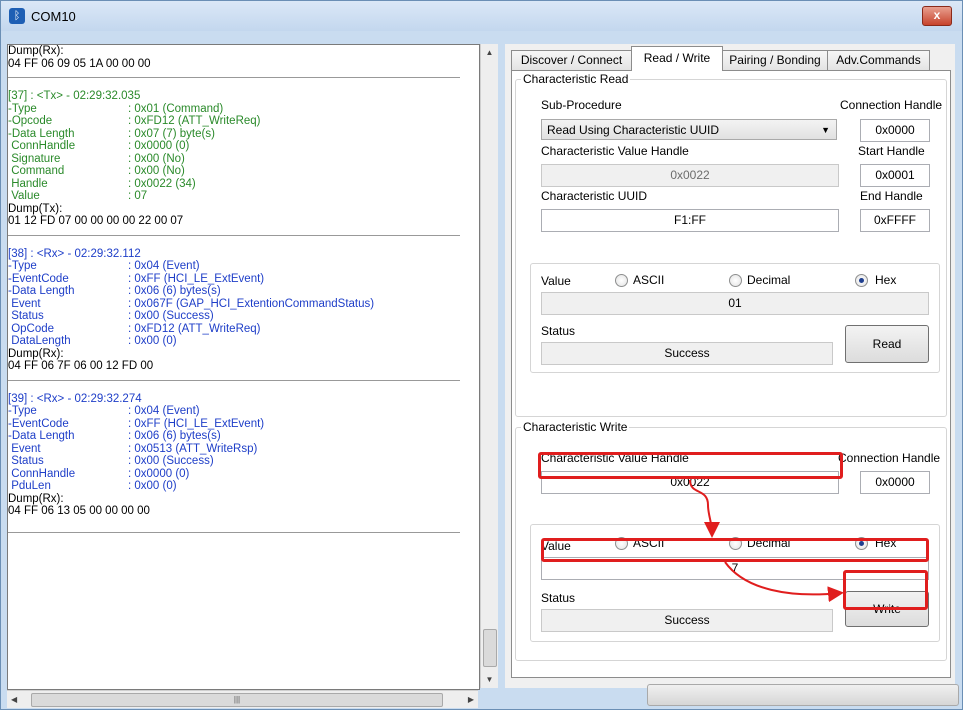 The height and width of the screenshot is (710, 963). I want to click on value-handle-field: 0x0022, so click(690, 175).